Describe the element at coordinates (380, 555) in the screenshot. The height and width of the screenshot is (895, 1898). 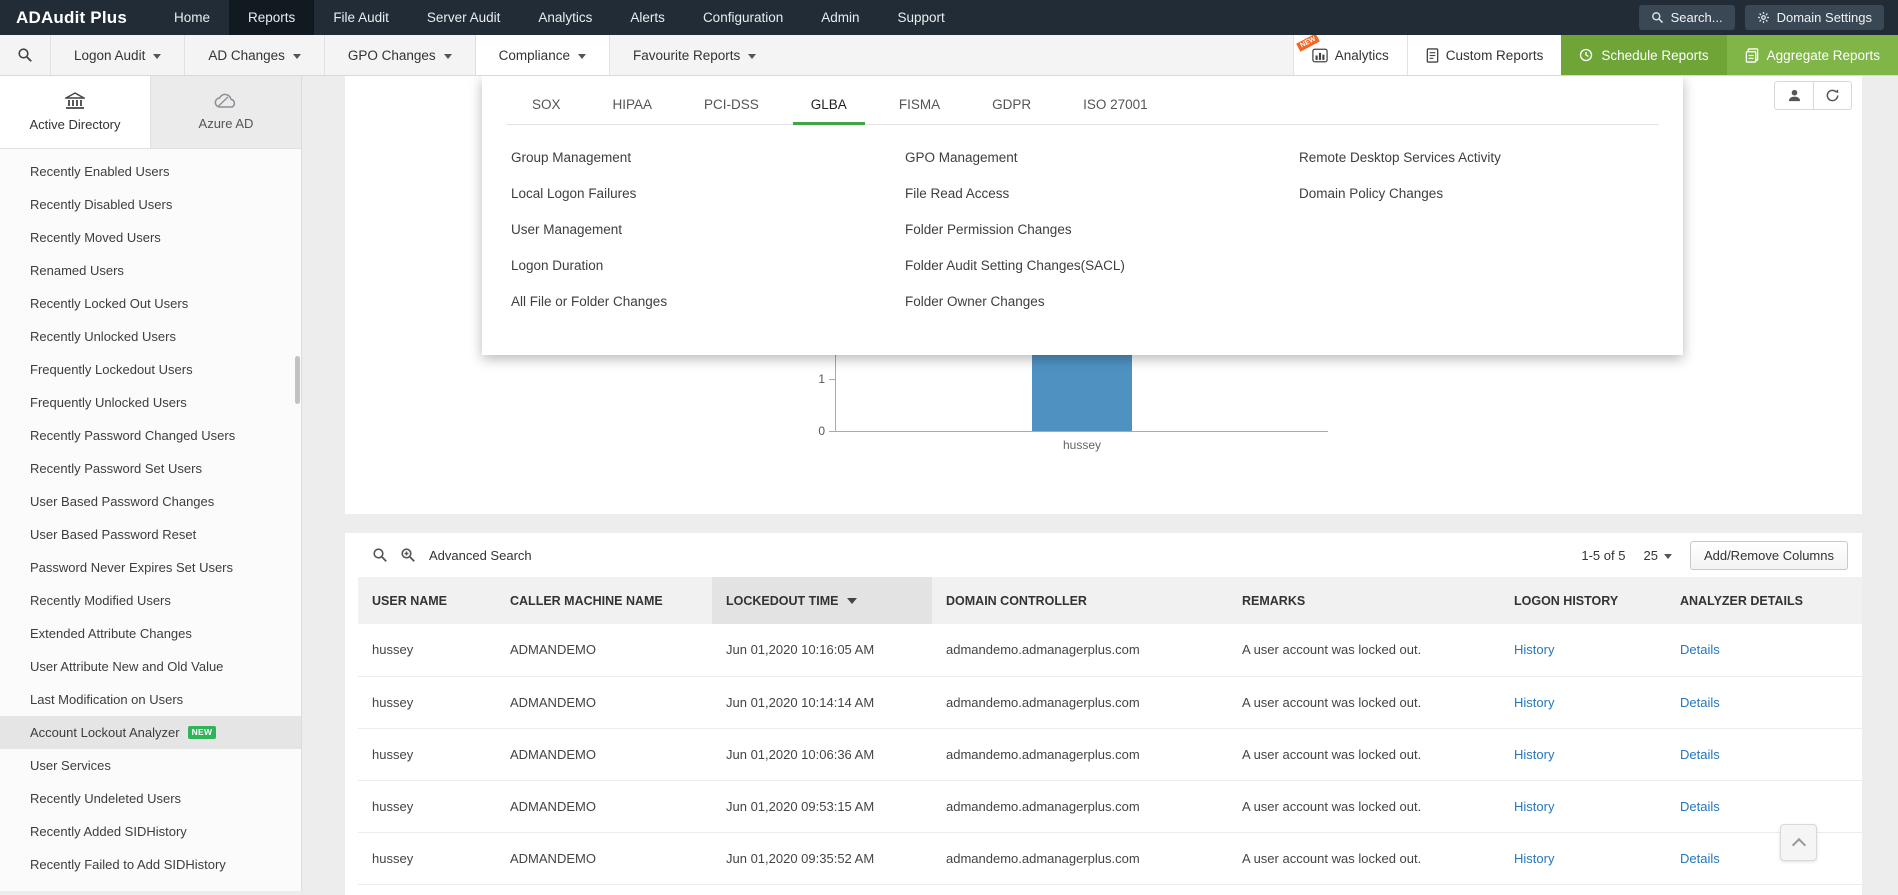
I see `search-icon` at that location.